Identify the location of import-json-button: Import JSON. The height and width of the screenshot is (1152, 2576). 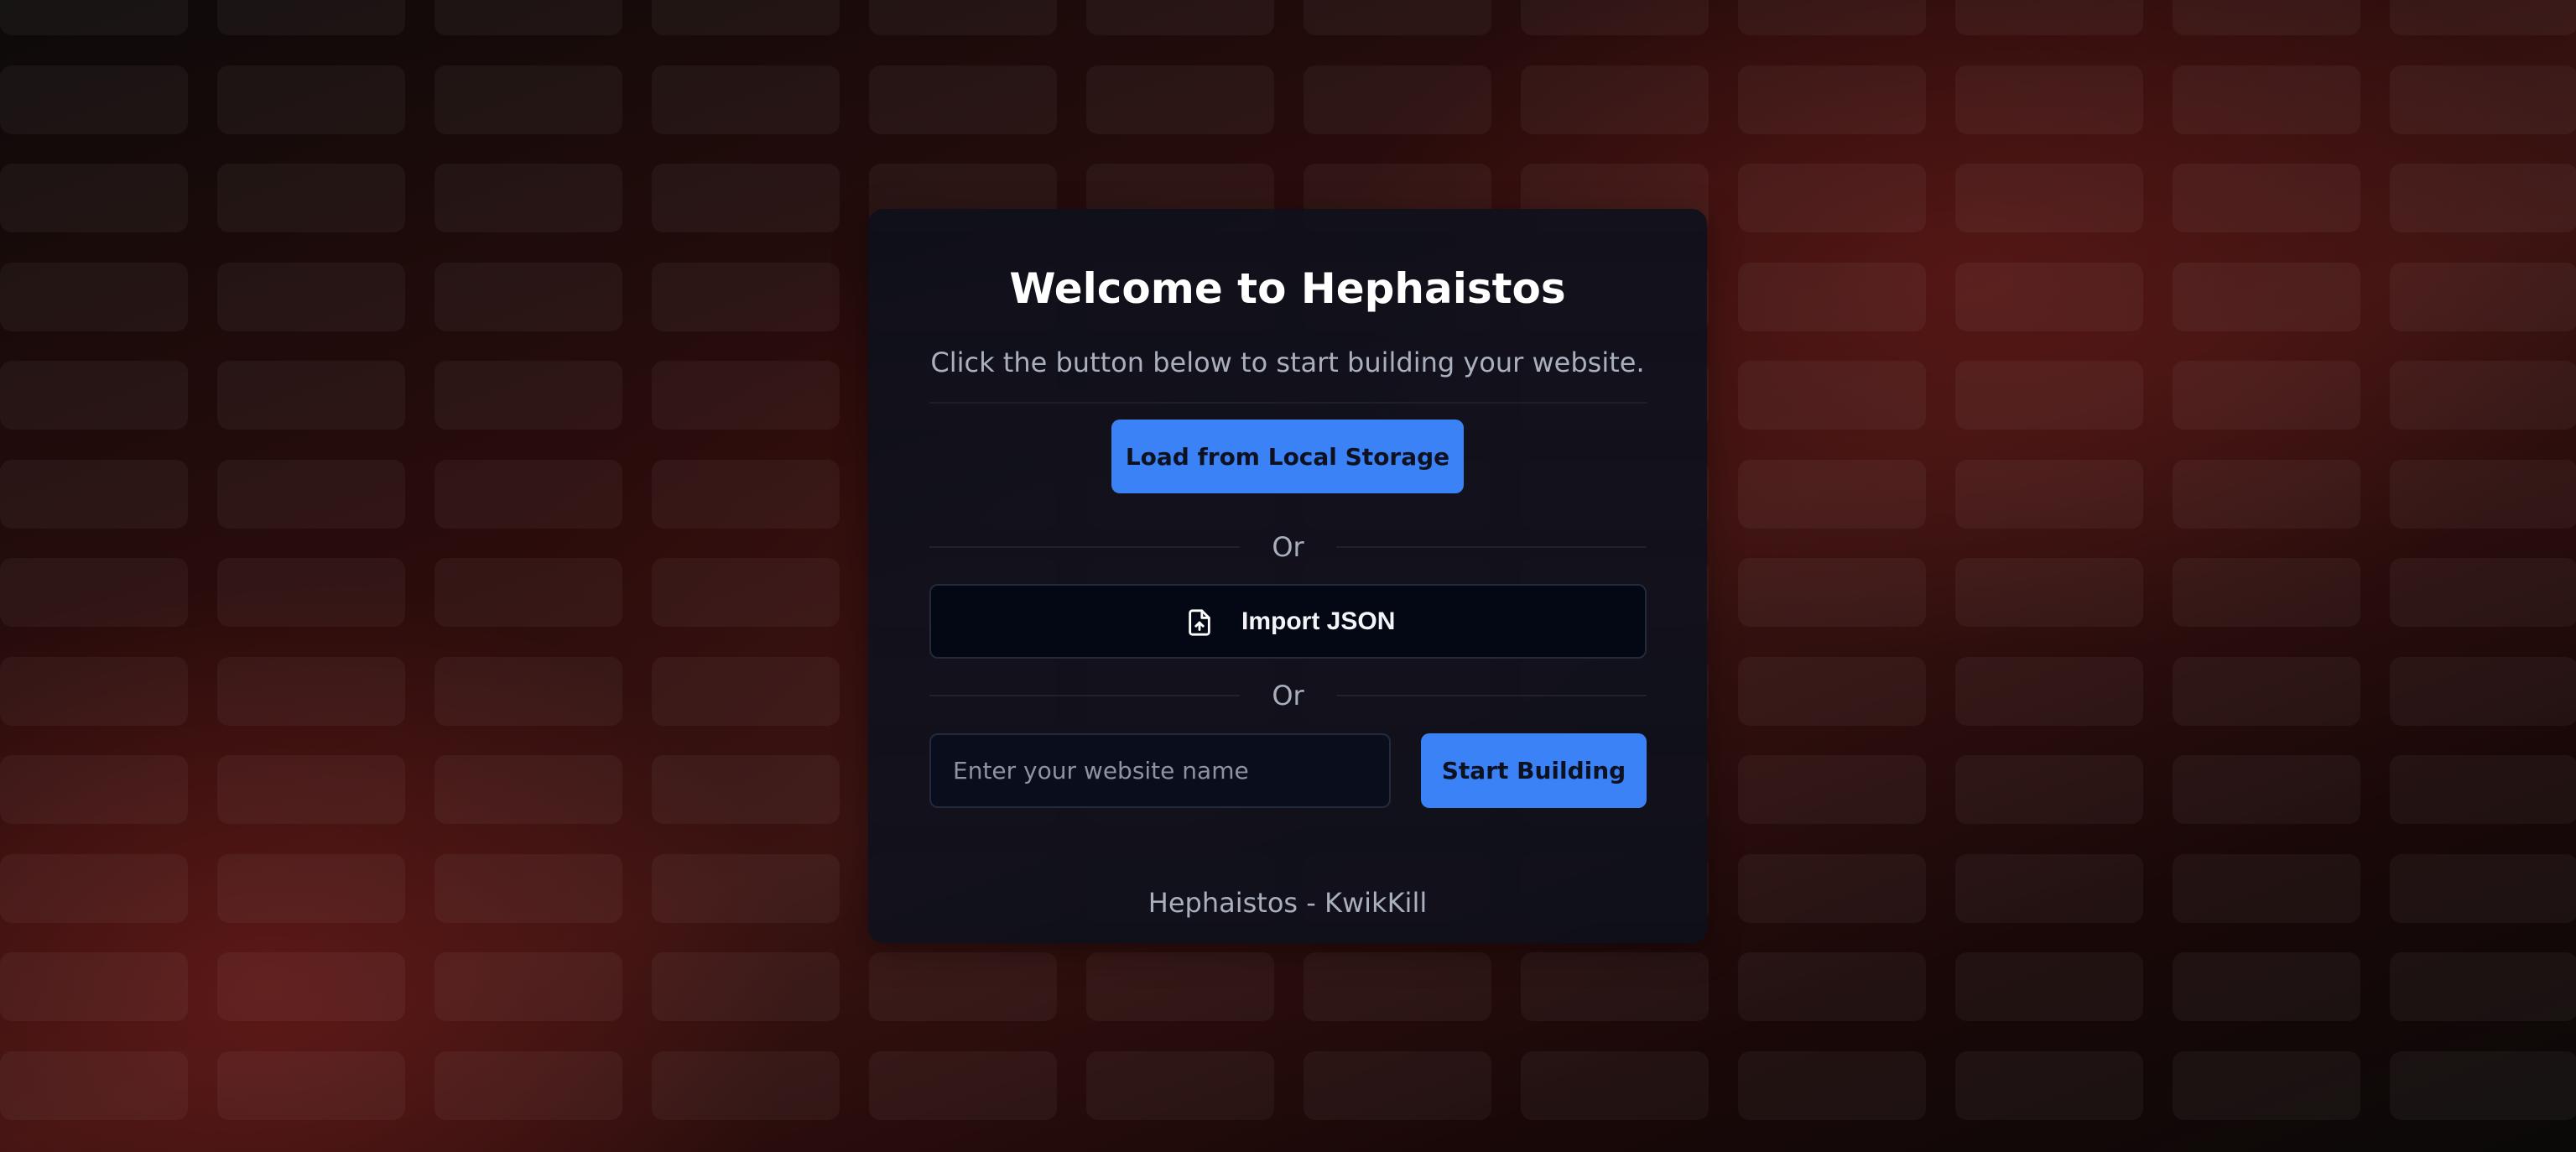
(1288, 621).